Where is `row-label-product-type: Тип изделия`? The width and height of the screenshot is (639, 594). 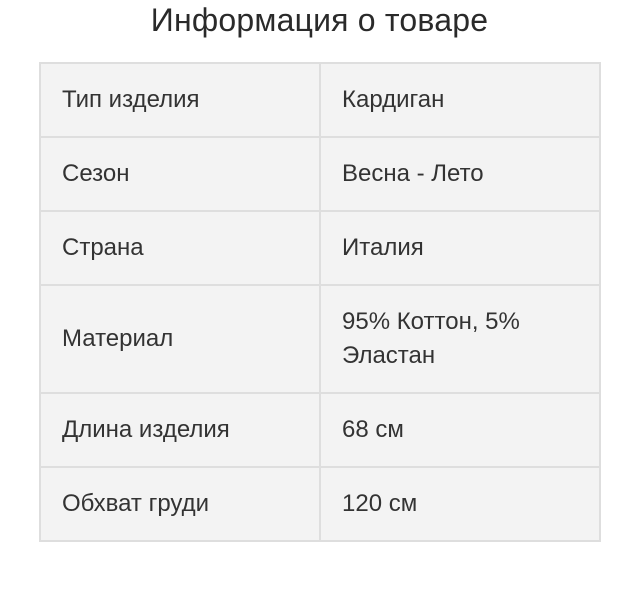
row-label-product-type: Тип изделия is located at coordinates (180, 100).